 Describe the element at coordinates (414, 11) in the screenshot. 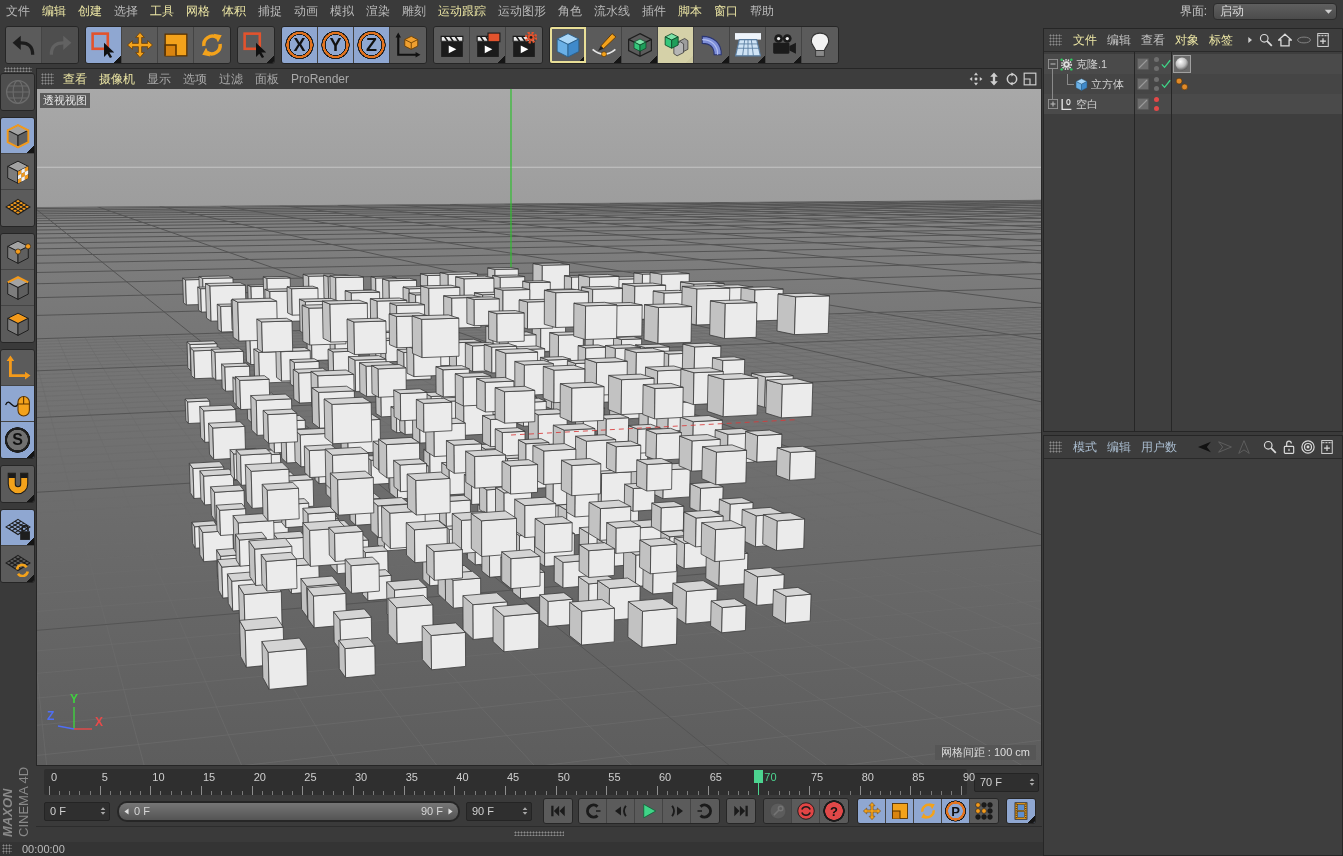

I see `menu-item: 雕刻` at that location.